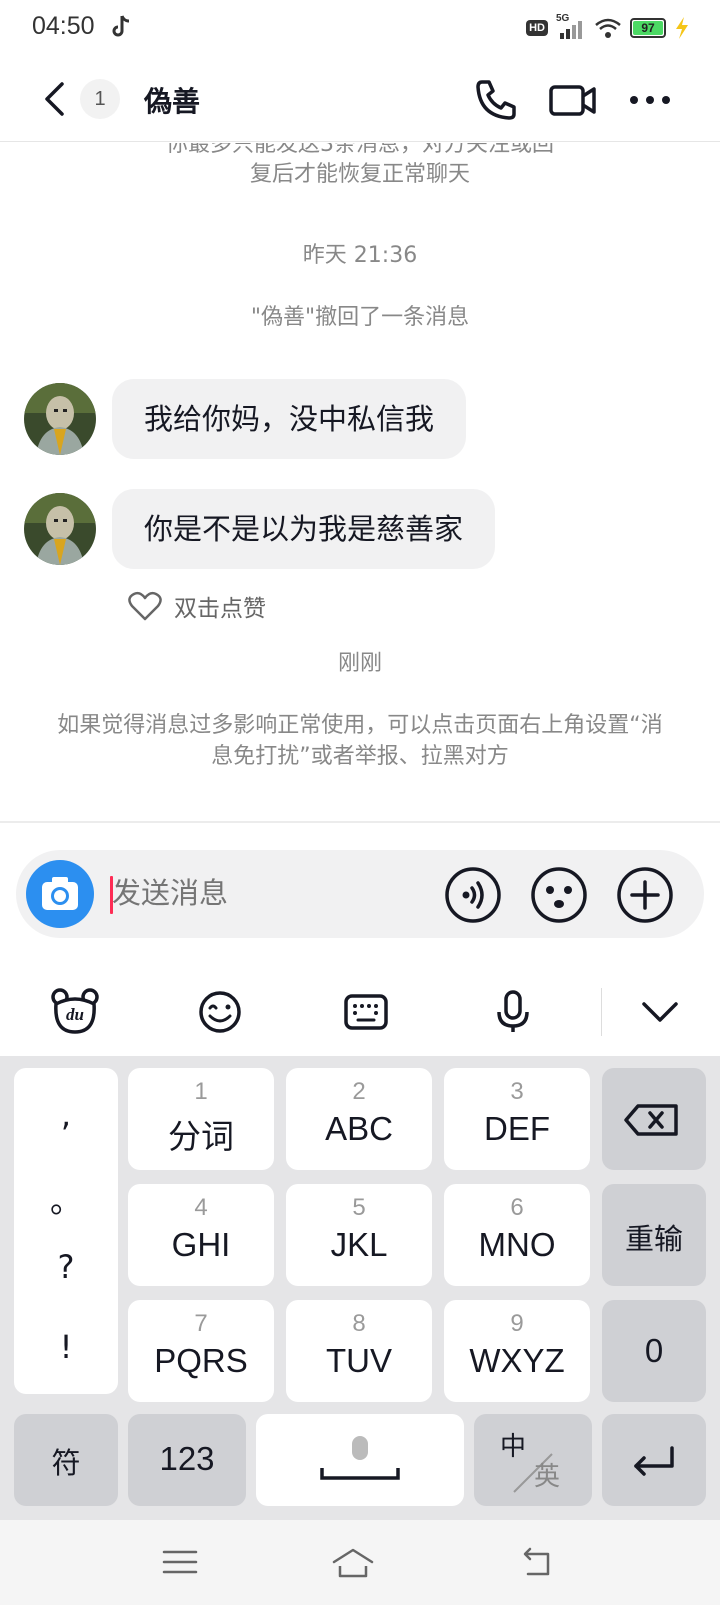  Describe the element at coordinates (359, 1235) in the screenshot. I see `key-5: 5 JKL` at that location.